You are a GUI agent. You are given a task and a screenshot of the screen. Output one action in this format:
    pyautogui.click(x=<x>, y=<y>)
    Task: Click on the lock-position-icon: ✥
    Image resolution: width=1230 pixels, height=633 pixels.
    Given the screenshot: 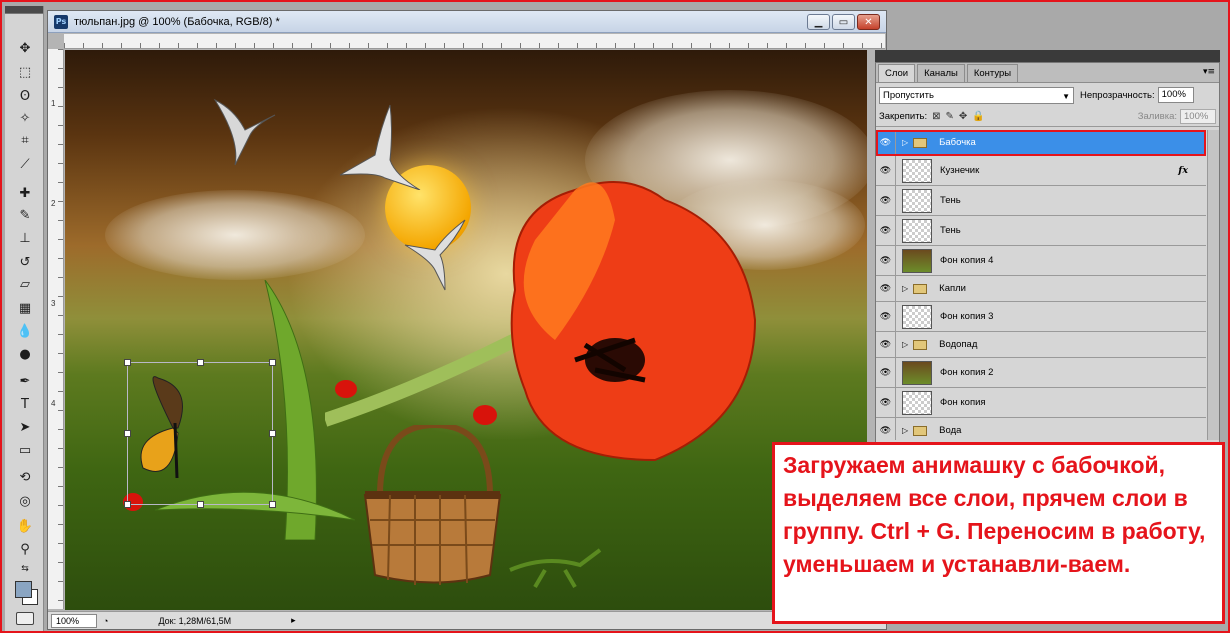 What is the action you would take?
    pyautogui.click(x=963, y=116)
    